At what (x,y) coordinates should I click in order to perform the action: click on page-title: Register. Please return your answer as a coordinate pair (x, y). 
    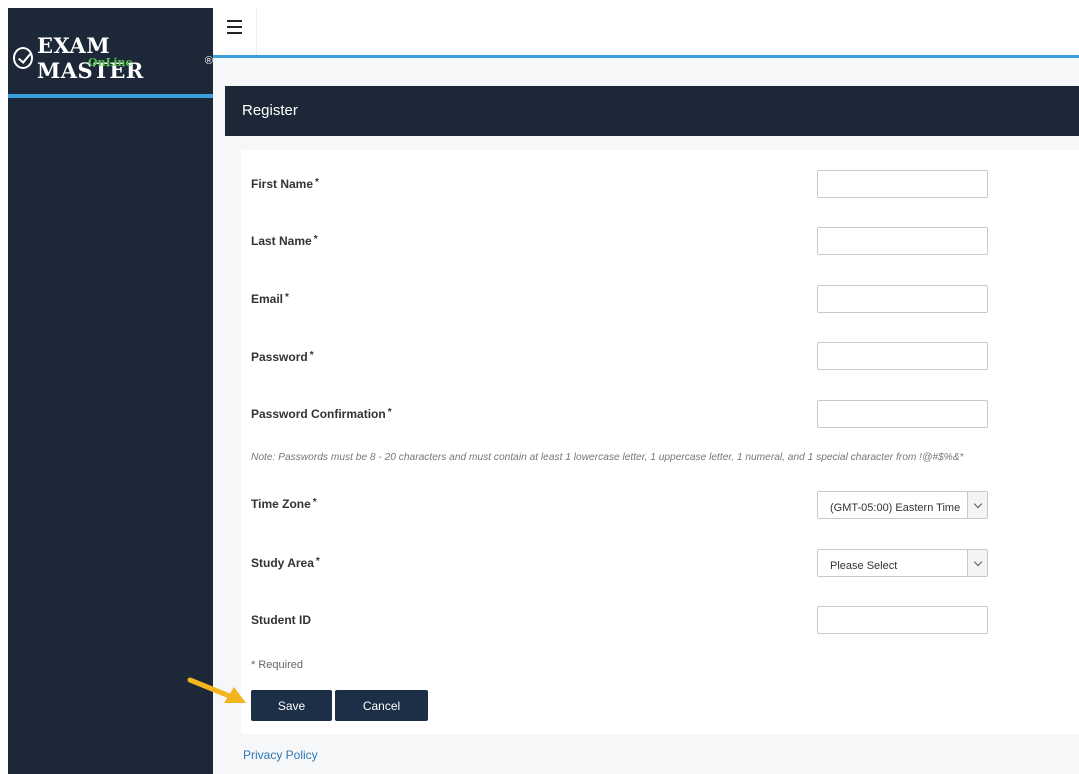
    Looking at the image, I should click on (270, 110).